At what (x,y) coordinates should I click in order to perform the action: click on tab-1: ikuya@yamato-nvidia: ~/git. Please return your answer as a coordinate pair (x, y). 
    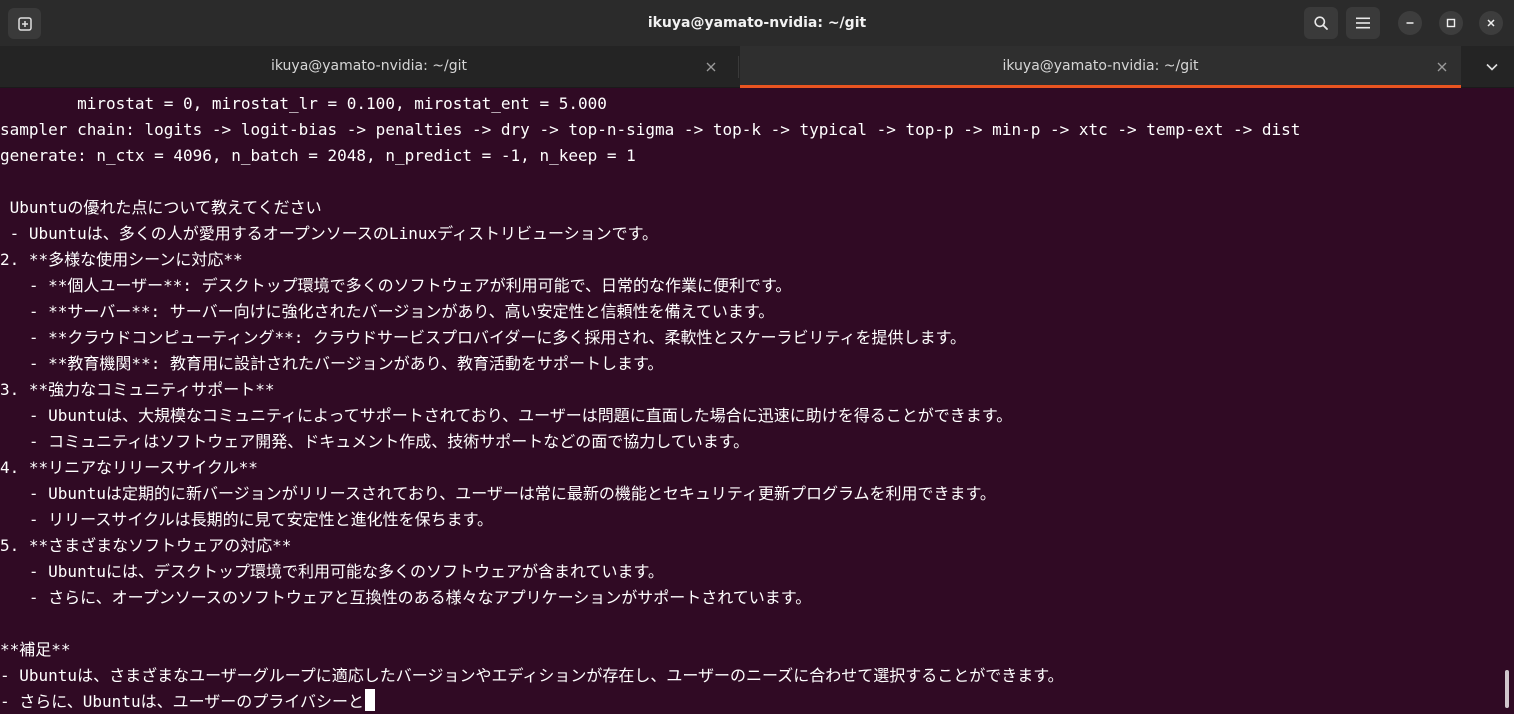
    Looking at the image, I should click on (369, 67).